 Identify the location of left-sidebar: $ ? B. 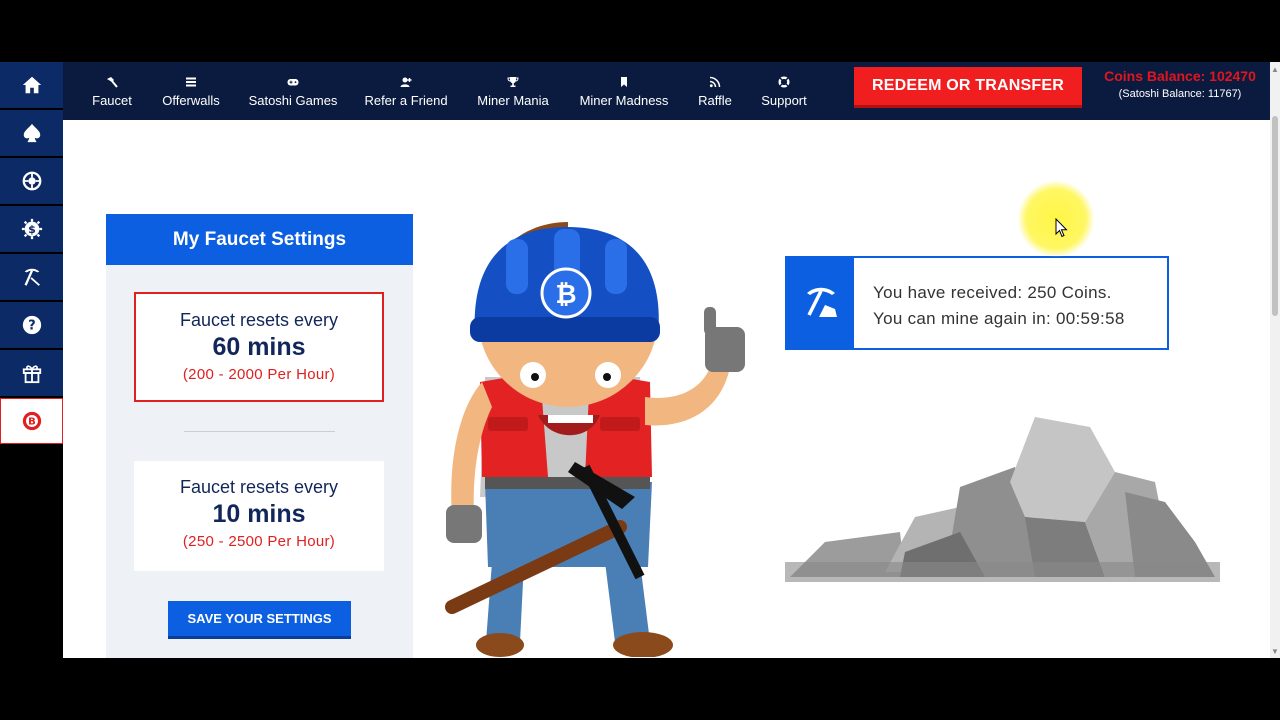
(31, 360).